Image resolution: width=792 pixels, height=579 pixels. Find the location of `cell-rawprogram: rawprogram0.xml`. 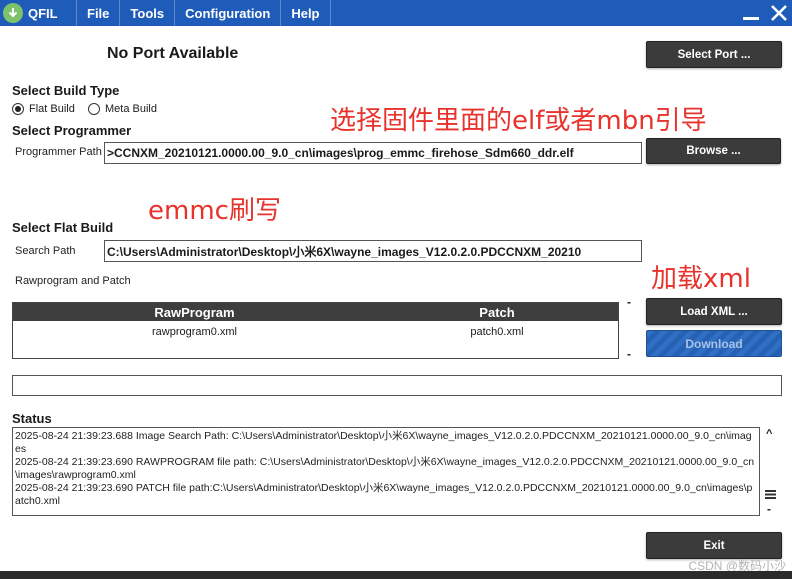

cell-rawprogram: rawprogram0.xml is located at coordinates (194, 332).